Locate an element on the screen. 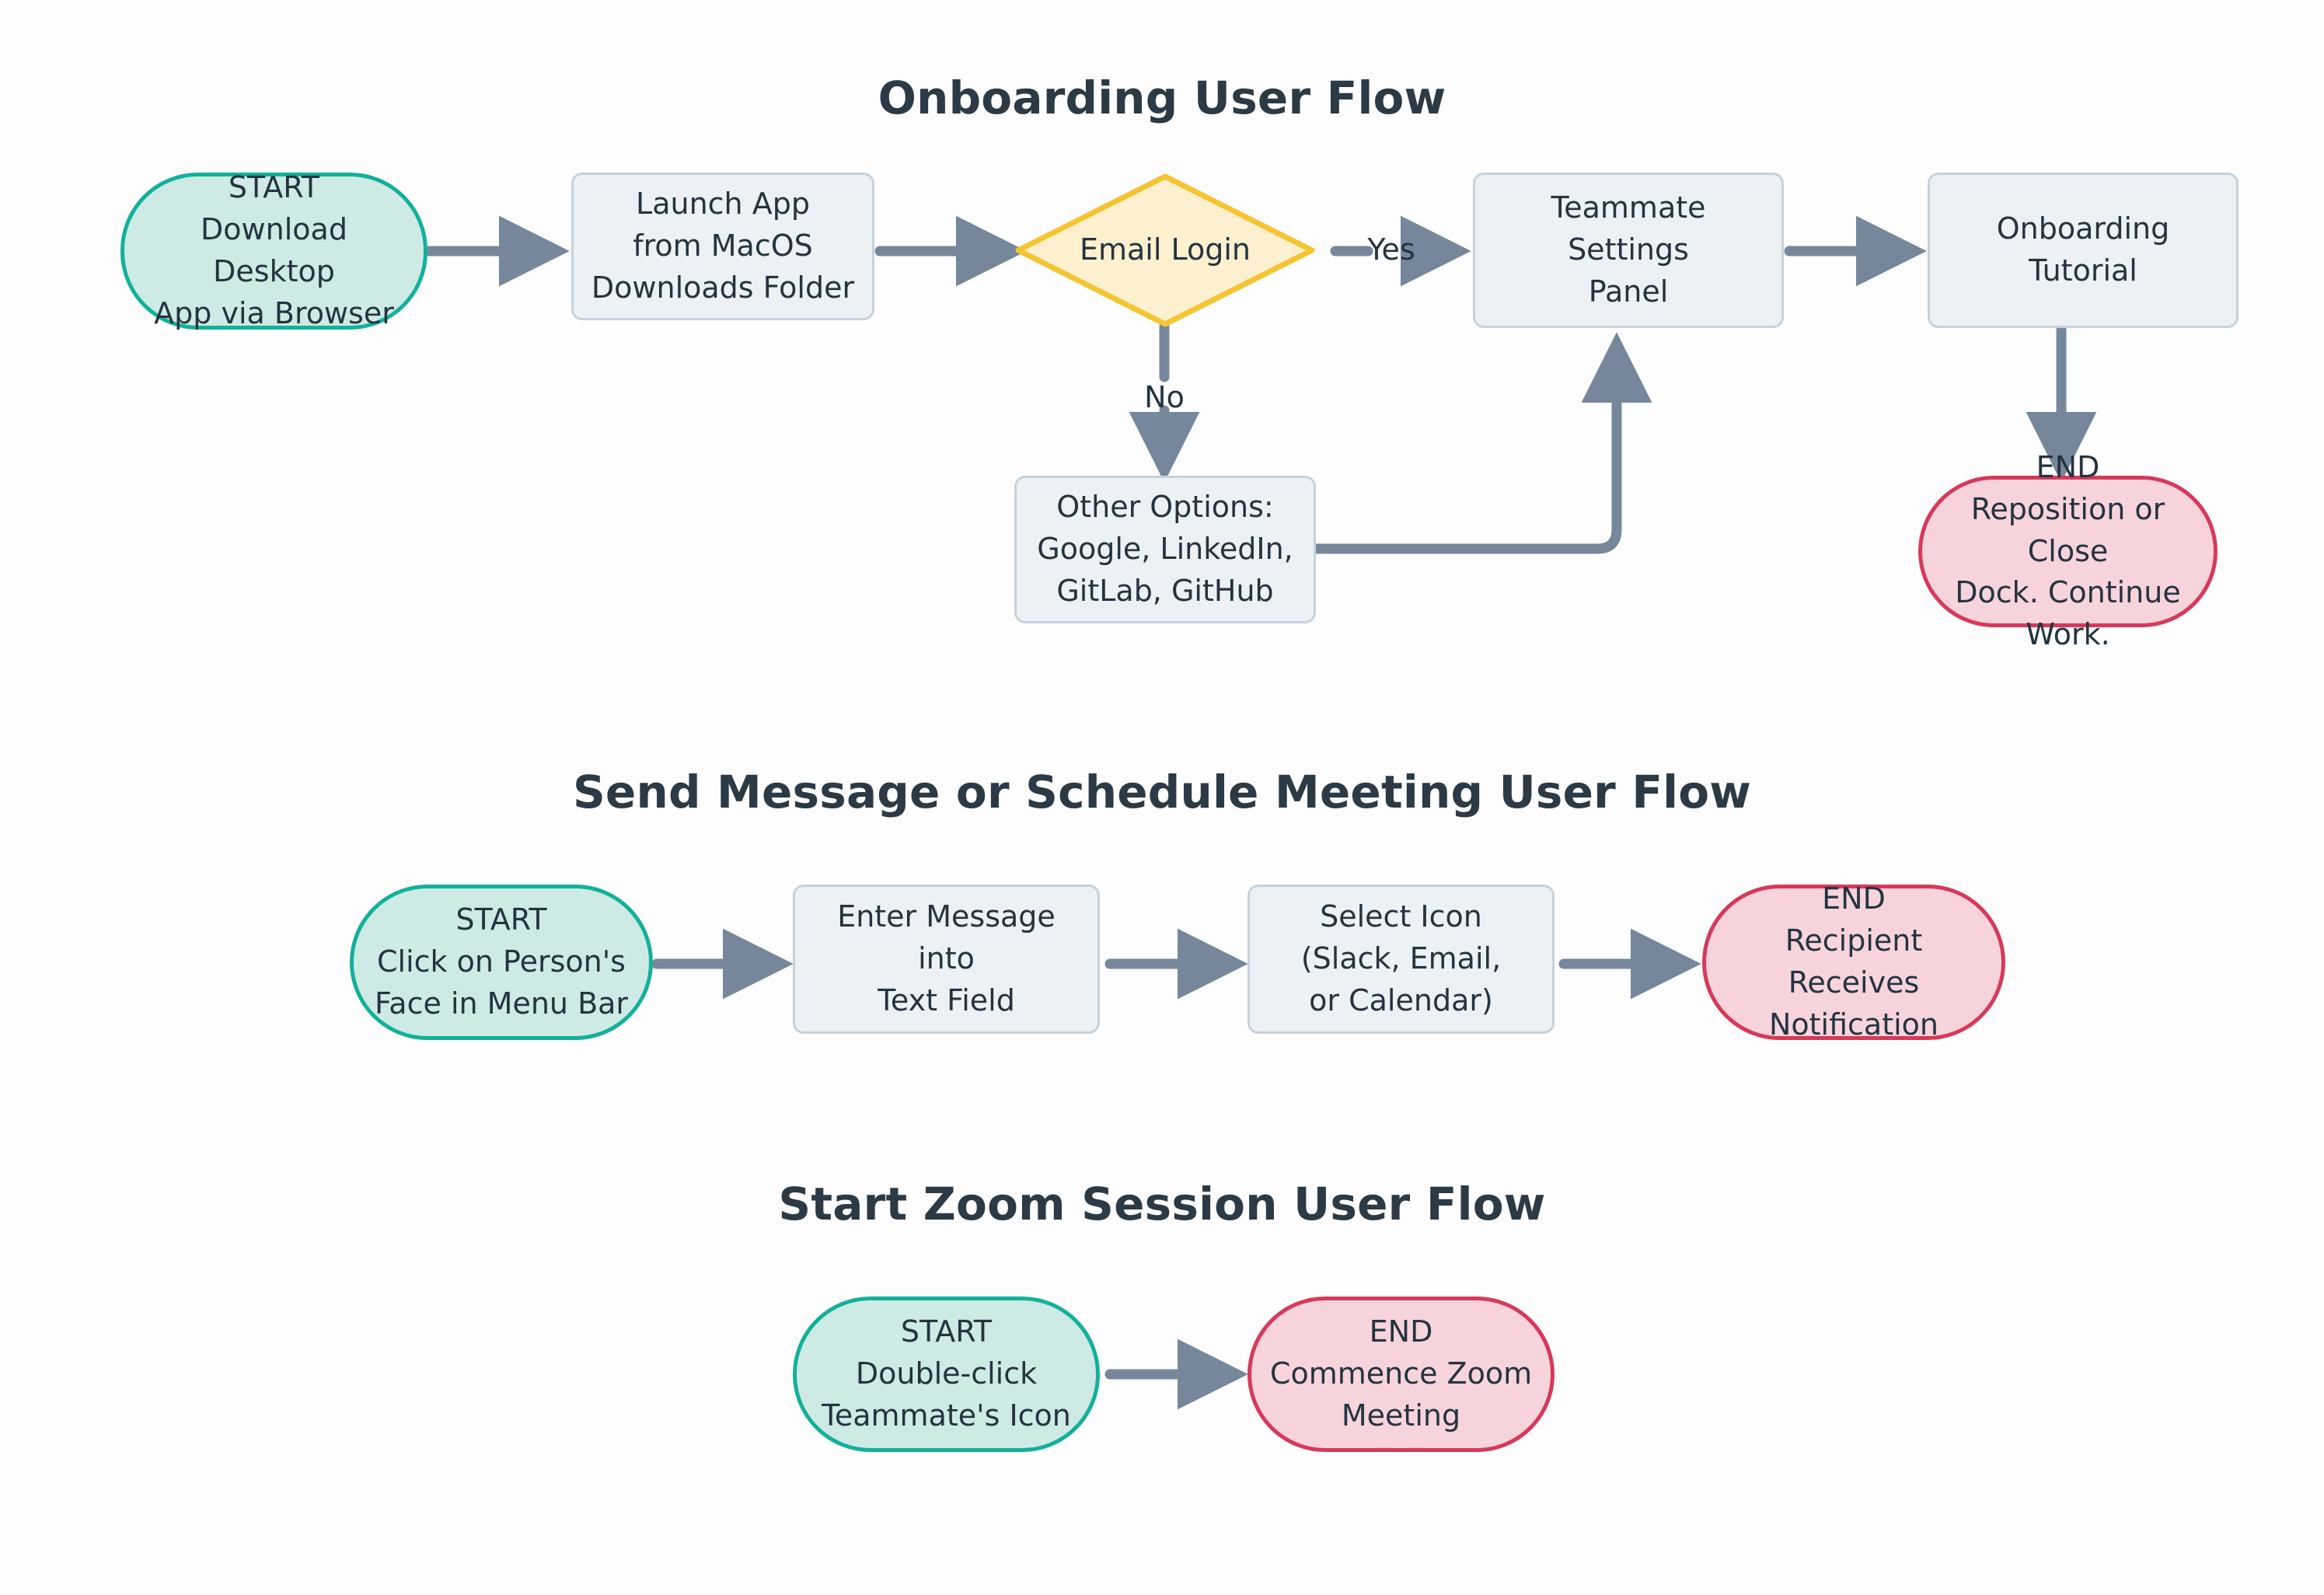  node-message-end: END Recipient Receives Notification is located at coordinates (1853, 962).